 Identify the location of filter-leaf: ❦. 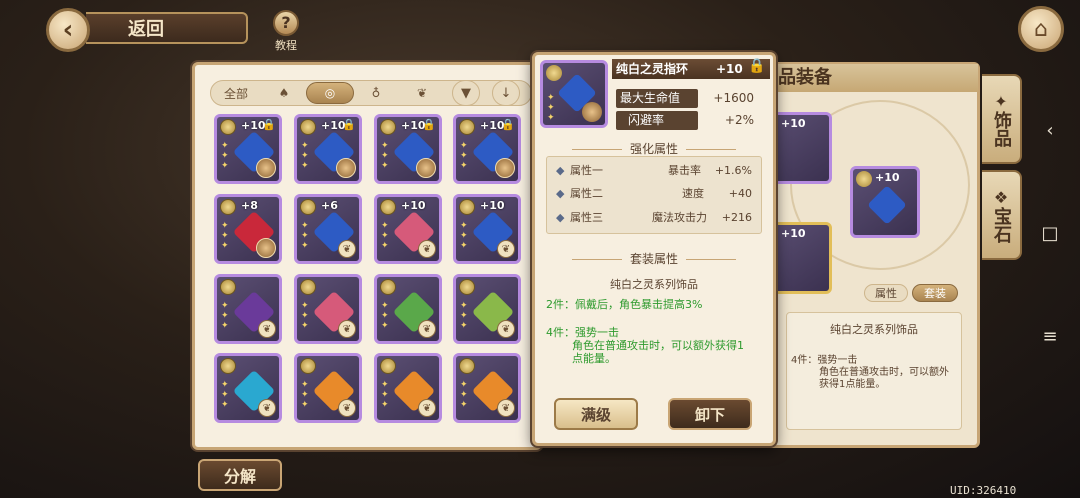
(422, 93).